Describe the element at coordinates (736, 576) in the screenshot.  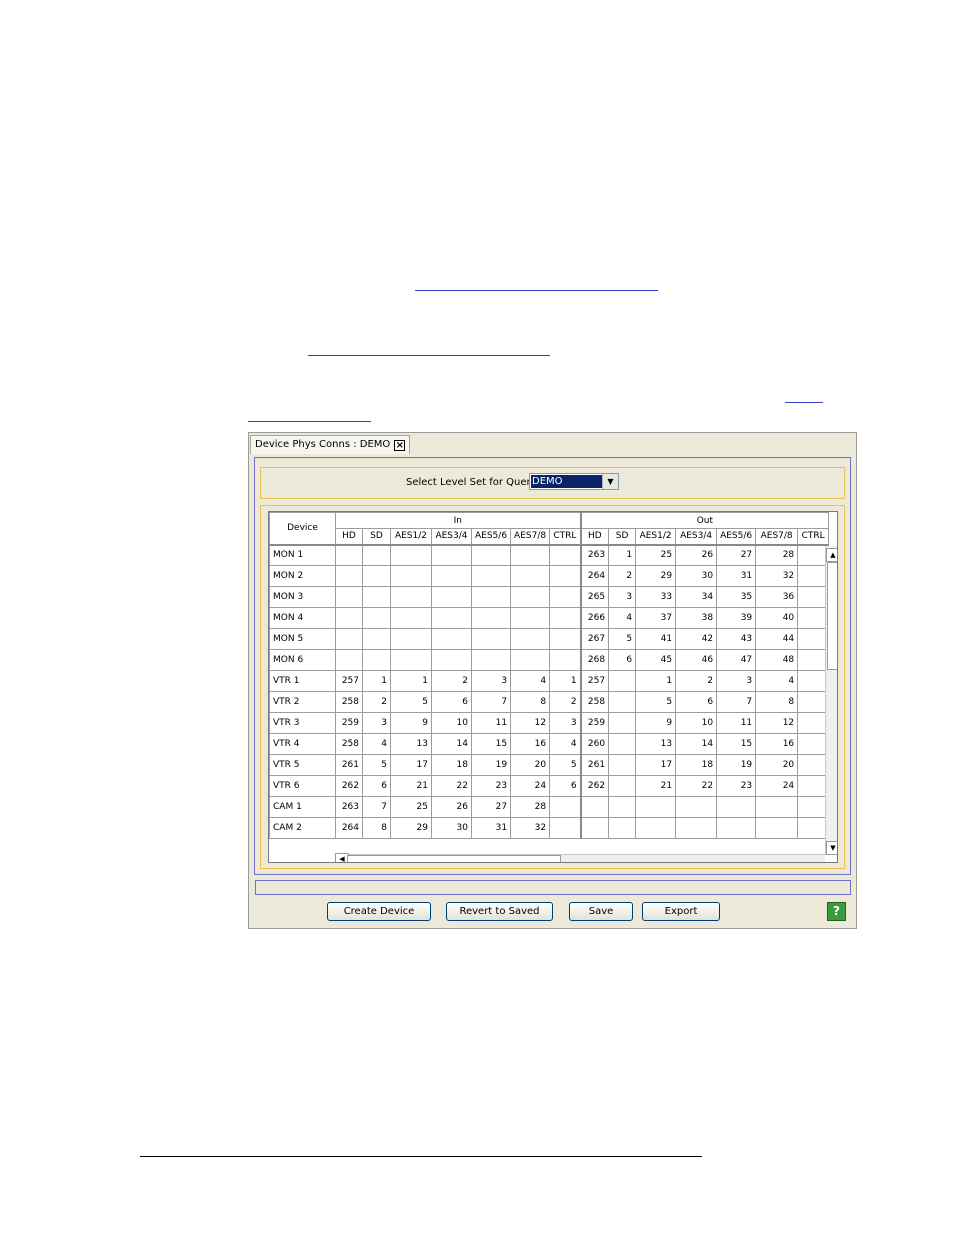
I see `out-cell: 31` at that location.